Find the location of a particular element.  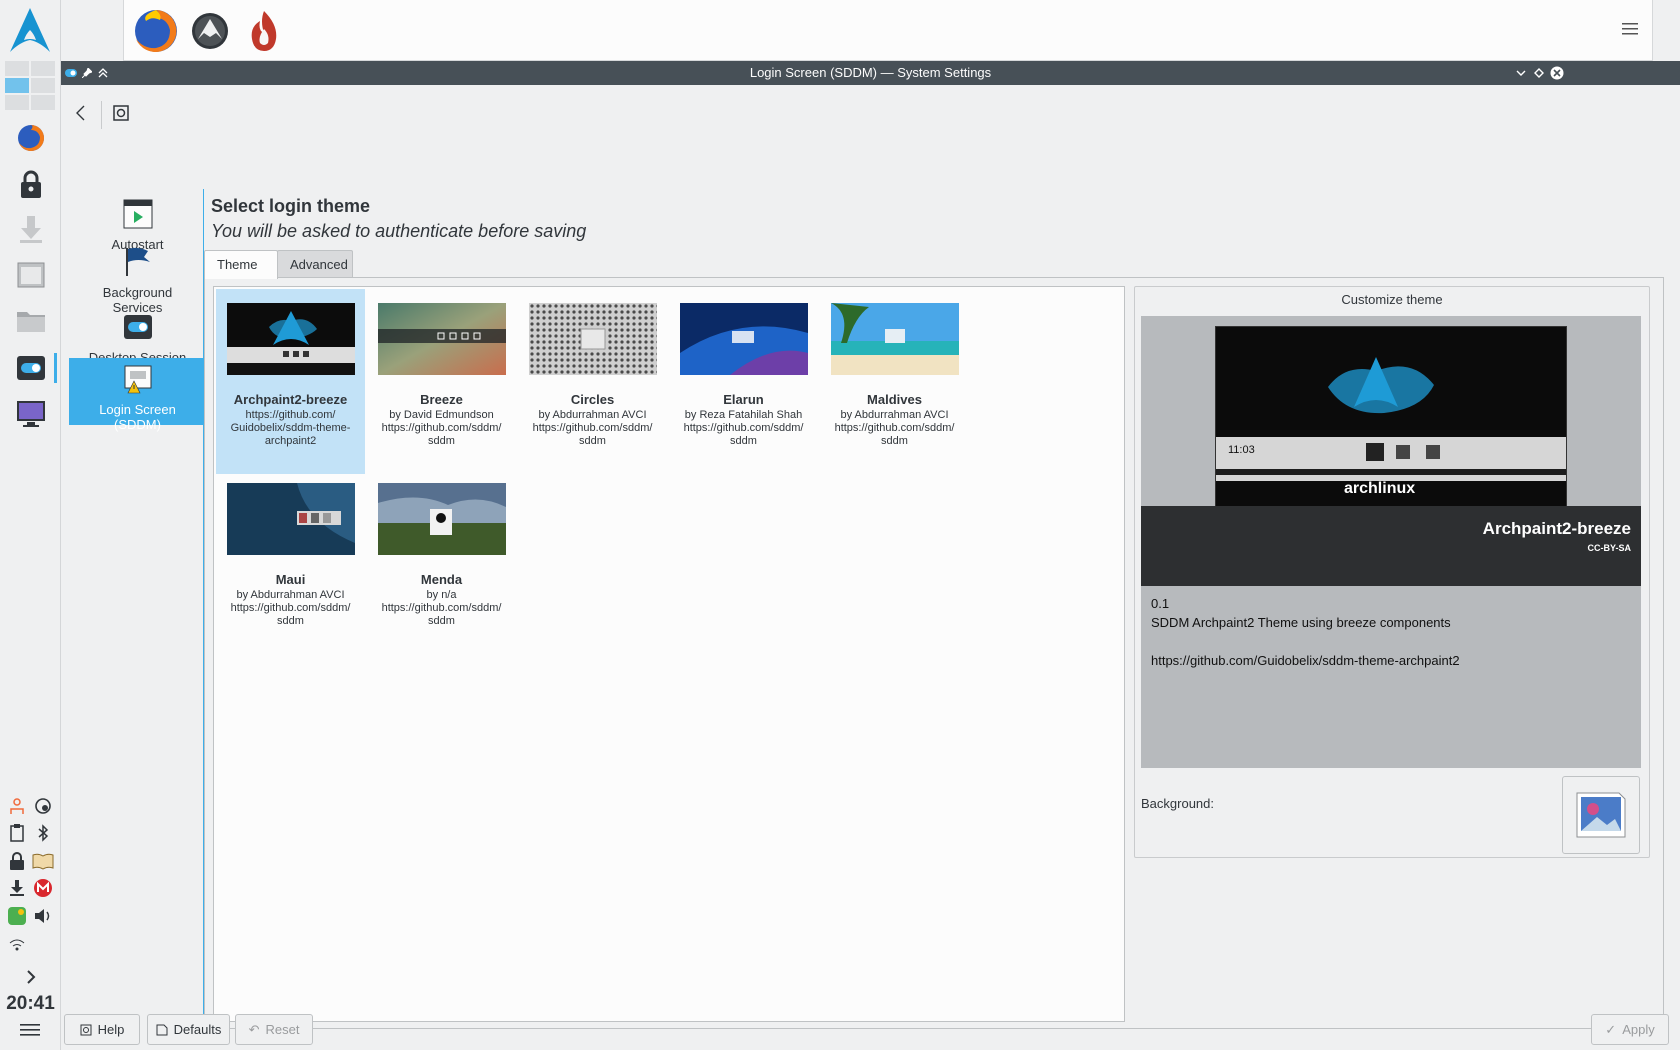

sidebar-item-background-services: Background Services is located at coordinates (137, 280).